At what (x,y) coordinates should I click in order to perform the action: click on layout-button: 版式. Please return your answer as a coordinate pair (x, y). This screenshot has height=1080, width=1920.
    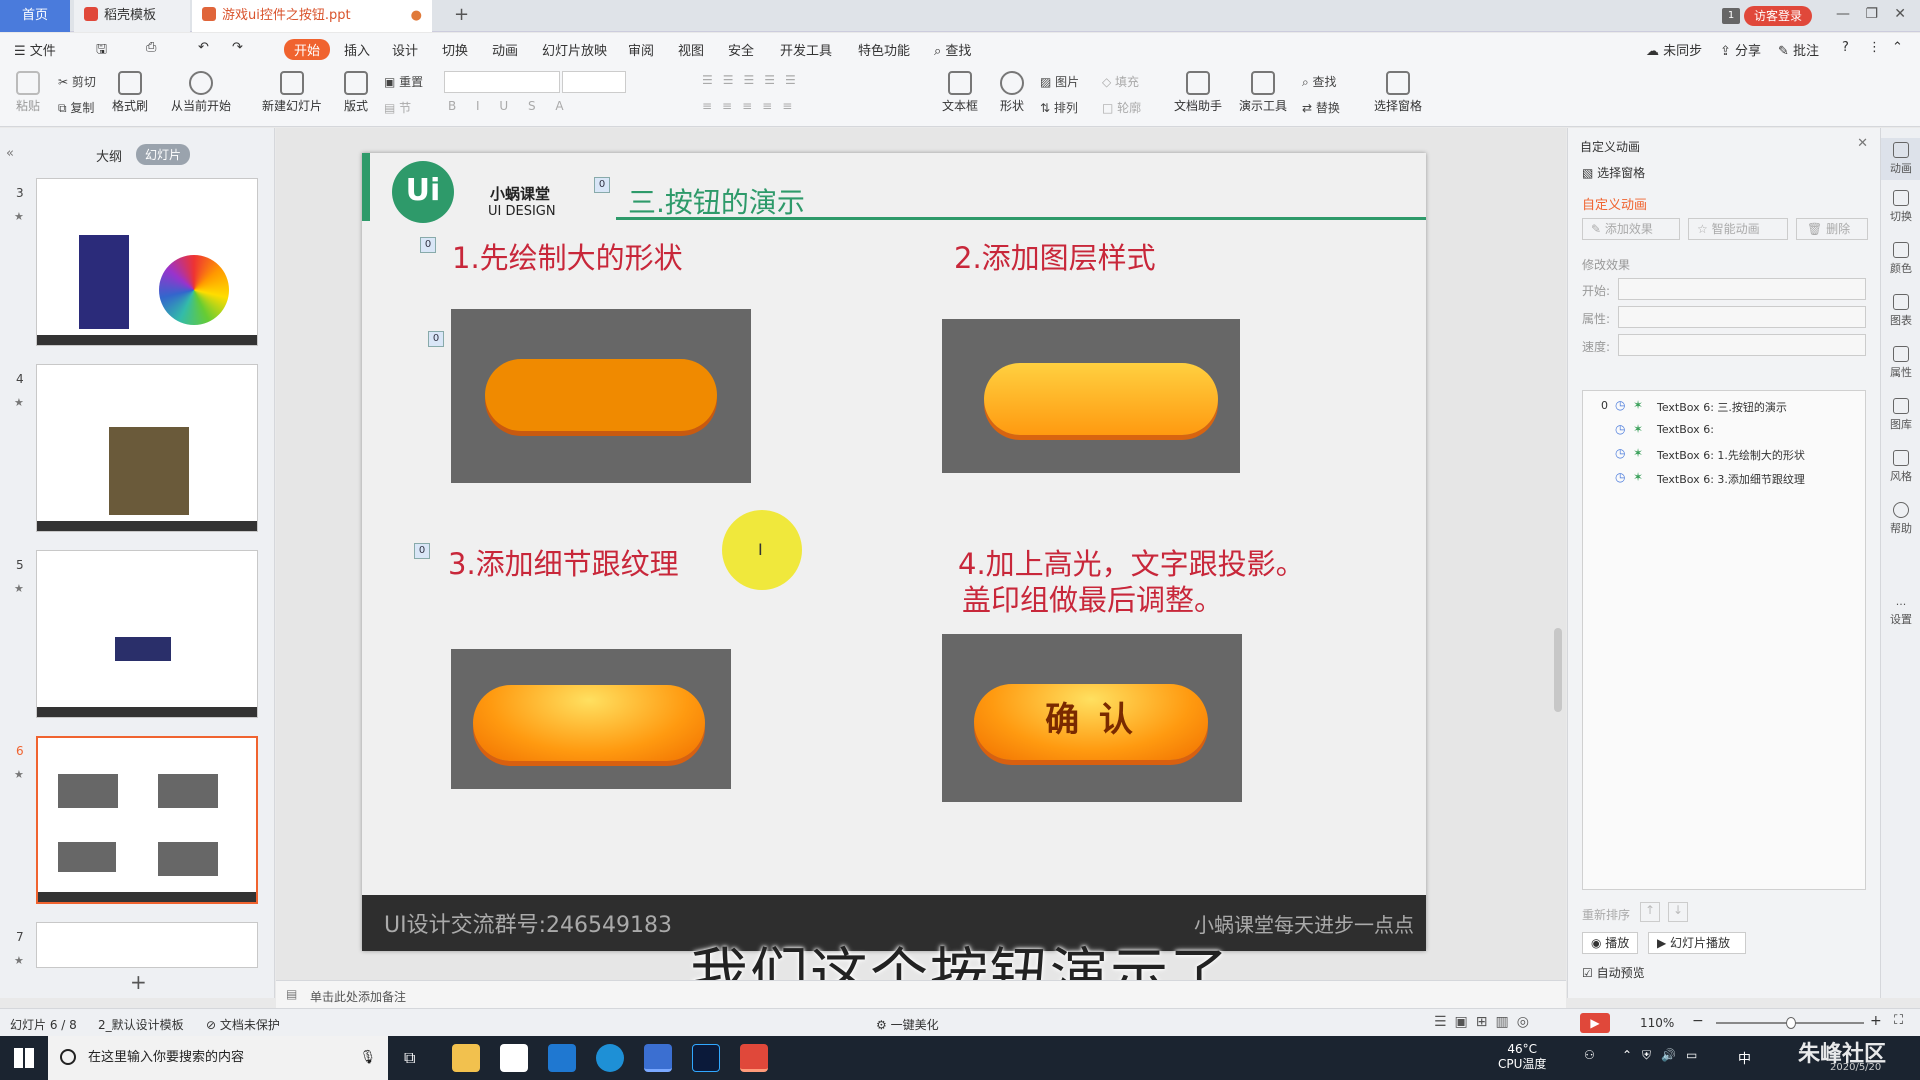
    Looking at the image, I should click on (356, 92).